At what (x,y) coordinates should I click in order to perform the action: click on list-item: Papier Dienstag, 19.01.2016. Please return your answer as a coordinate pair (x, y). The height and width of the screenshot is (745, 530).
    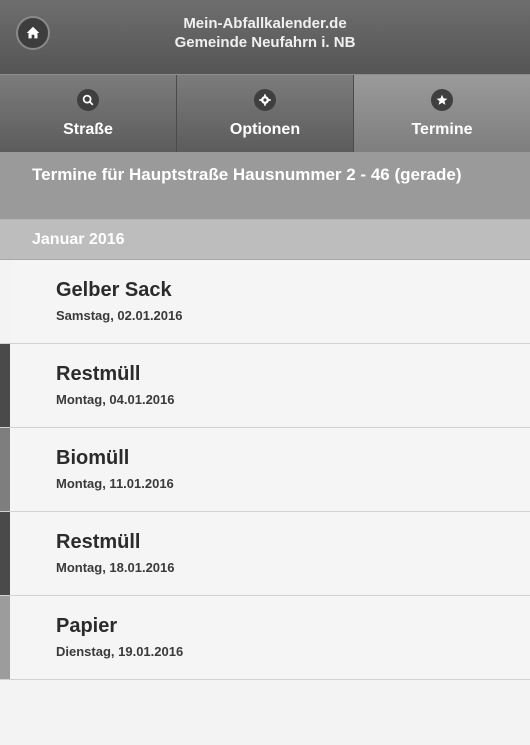
    Looking at the image, I should click on (265, 638).